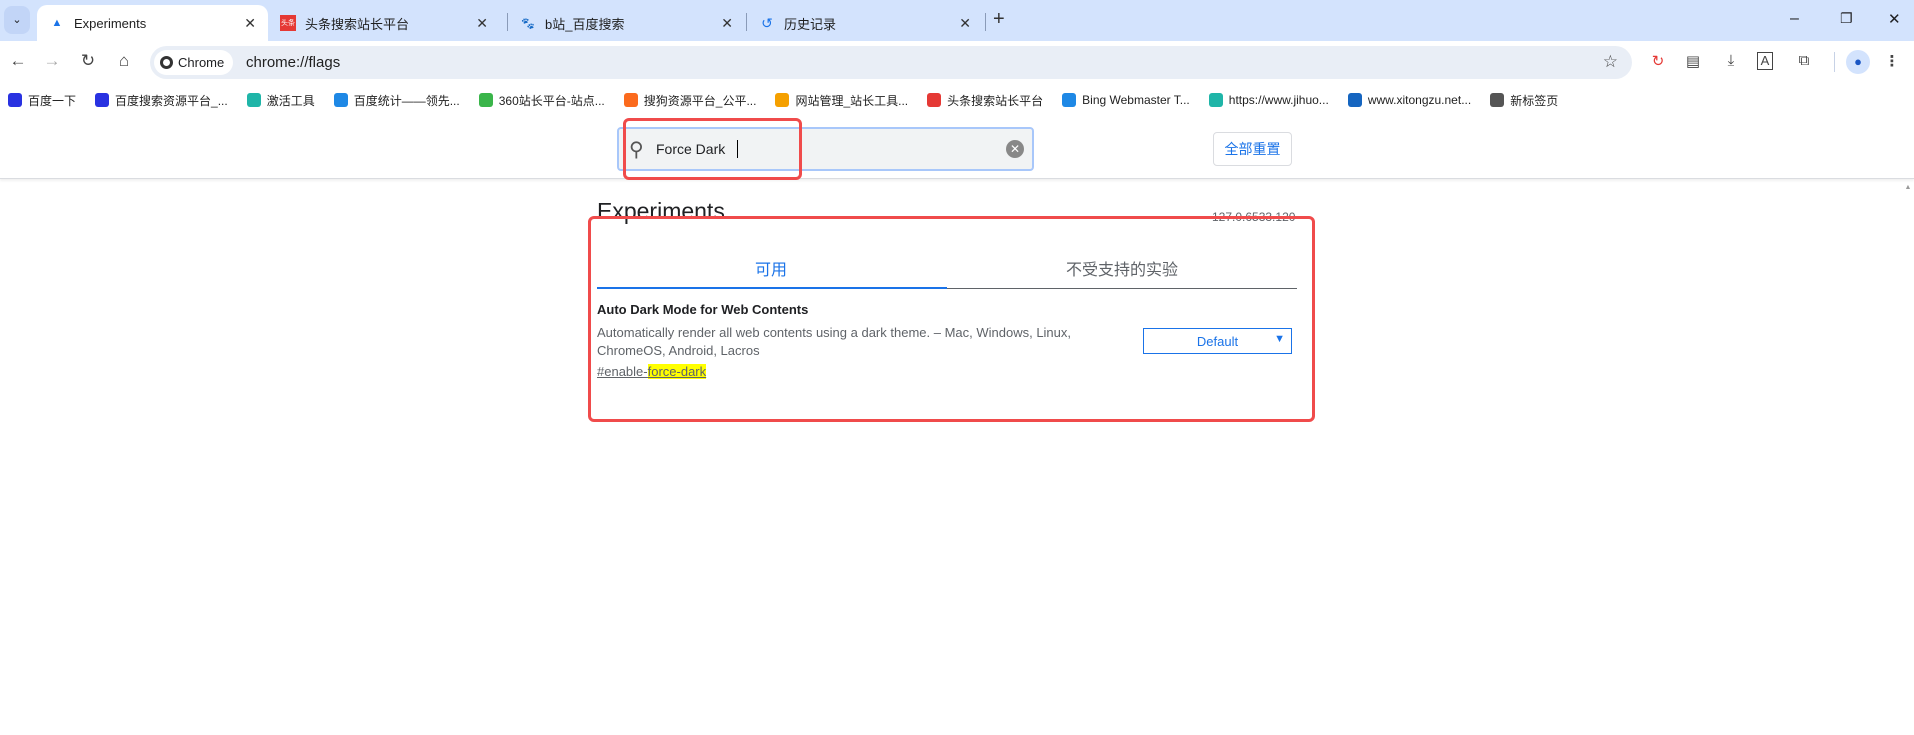 The image size is (1914, 735). What do you see at coordinates (712, 149) in the screenshot?
I see `highlight-box-search` at bounding box center [712, 149].